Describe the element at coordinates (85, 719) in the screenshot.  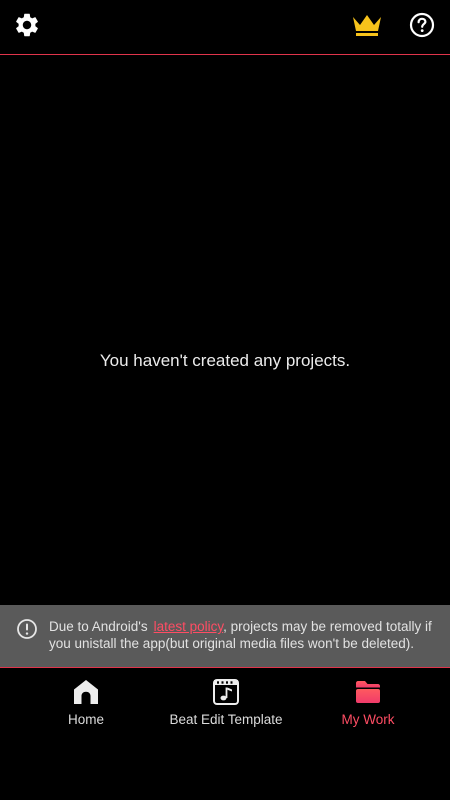
I see `nav-label-home: Home` at that location.